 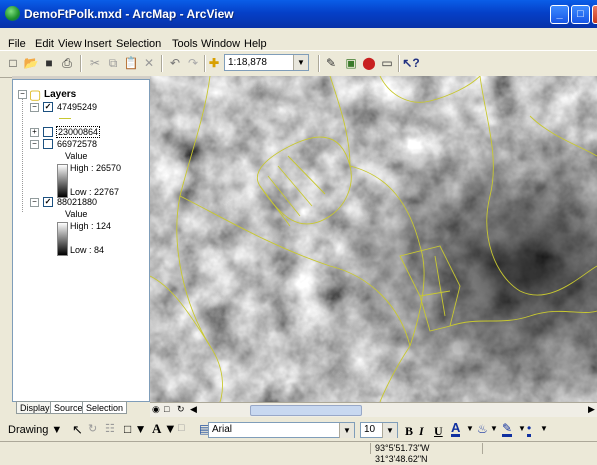 What do you see at coordinates (135, 429) in the screenshot?
I see `rectangle-icon: □ ▼` at bounding box center [135, 429].